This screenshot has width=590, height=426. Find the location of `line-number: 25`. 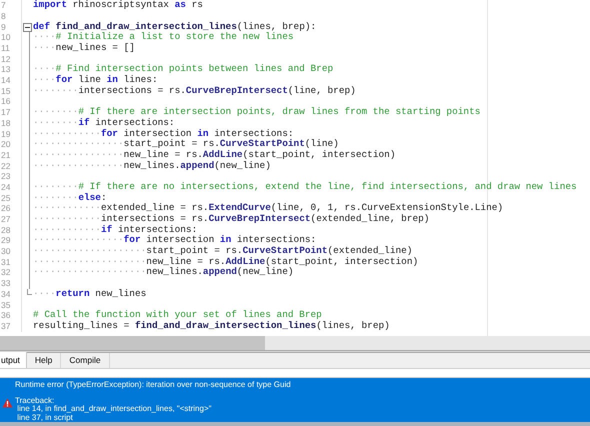

line-number: 25 is located at coordinates (11, 198).